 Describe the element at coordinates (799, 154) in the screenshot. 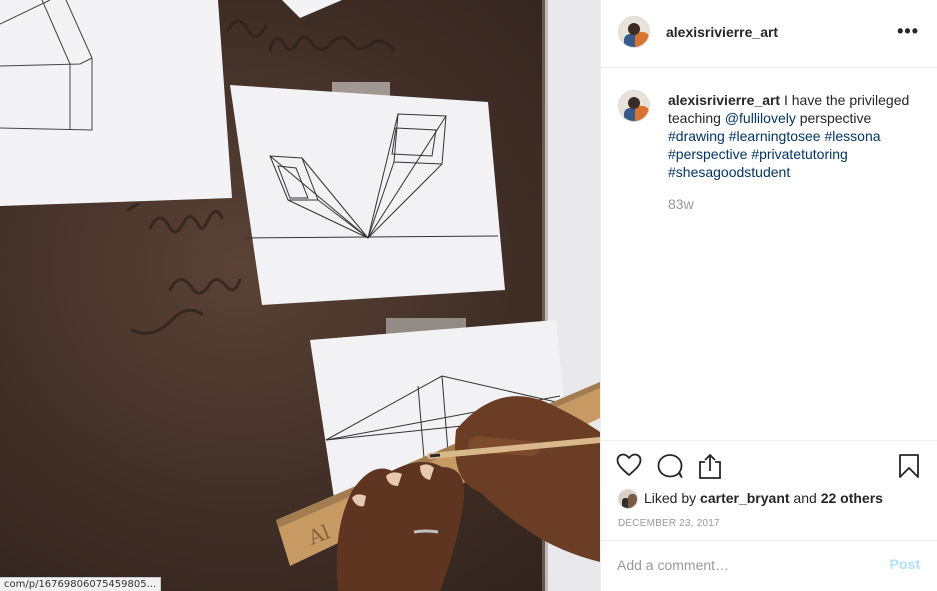

I see `hashtag-link: #privatetutoring` at that location.